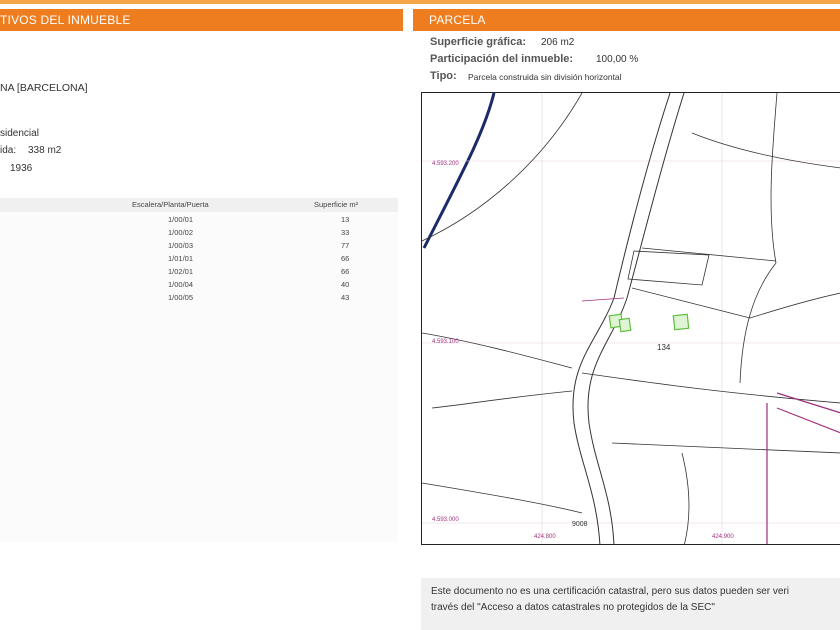 This screenshot has width=840, height=630. What do you see at coordinates (8, 150) in the screenshot?
I see `built-surface-label: ida:` at bounding box center [8, 150].